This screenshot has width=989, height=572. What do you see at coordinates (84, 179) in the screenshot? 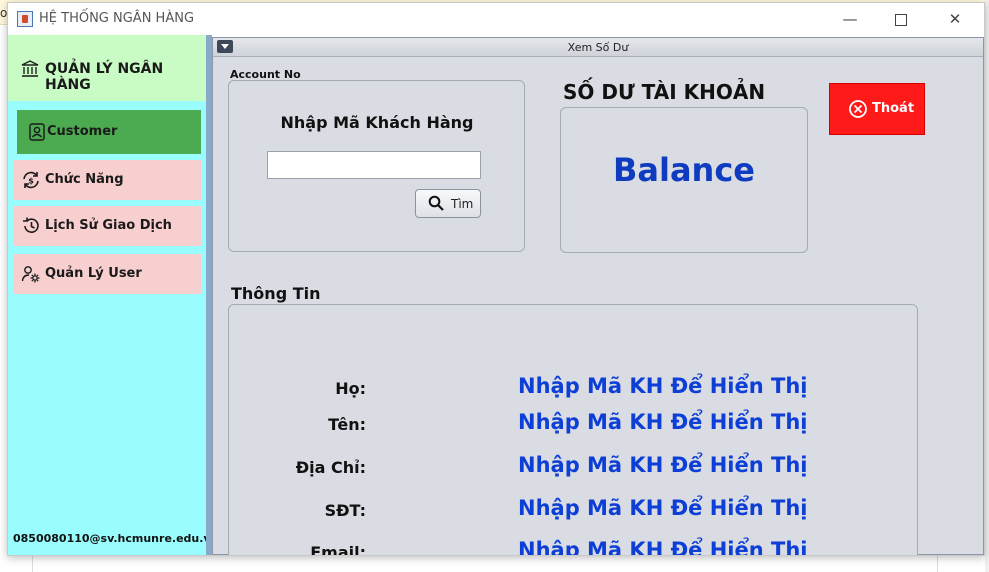
I see `sidebar-item-label: Chức Năng` at bounding box center [84, 179].